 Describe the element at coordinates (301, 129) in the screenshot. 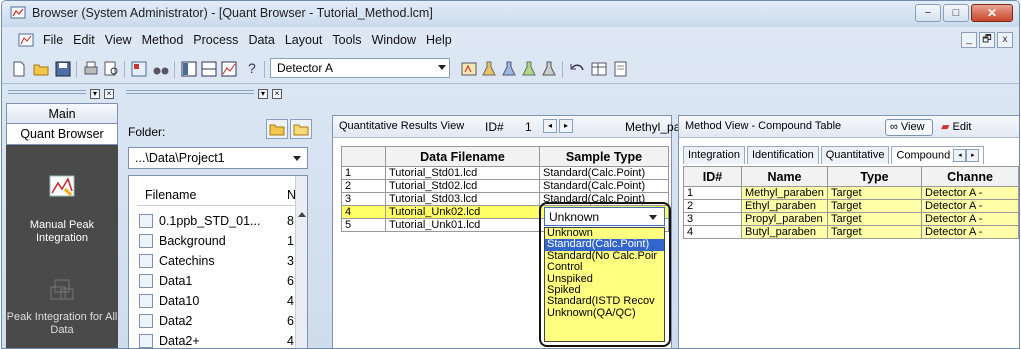

I see `open-folder-button` at that location.